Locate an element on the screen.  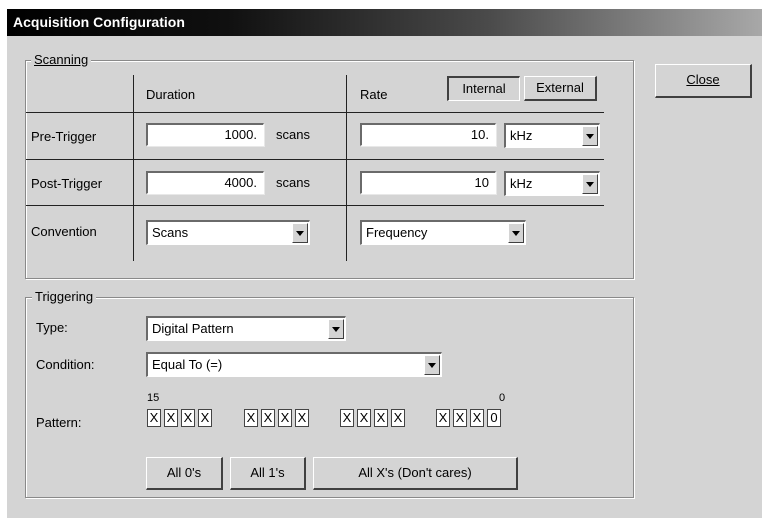
condition-label: Condition: is located at coordinates (65, 364).